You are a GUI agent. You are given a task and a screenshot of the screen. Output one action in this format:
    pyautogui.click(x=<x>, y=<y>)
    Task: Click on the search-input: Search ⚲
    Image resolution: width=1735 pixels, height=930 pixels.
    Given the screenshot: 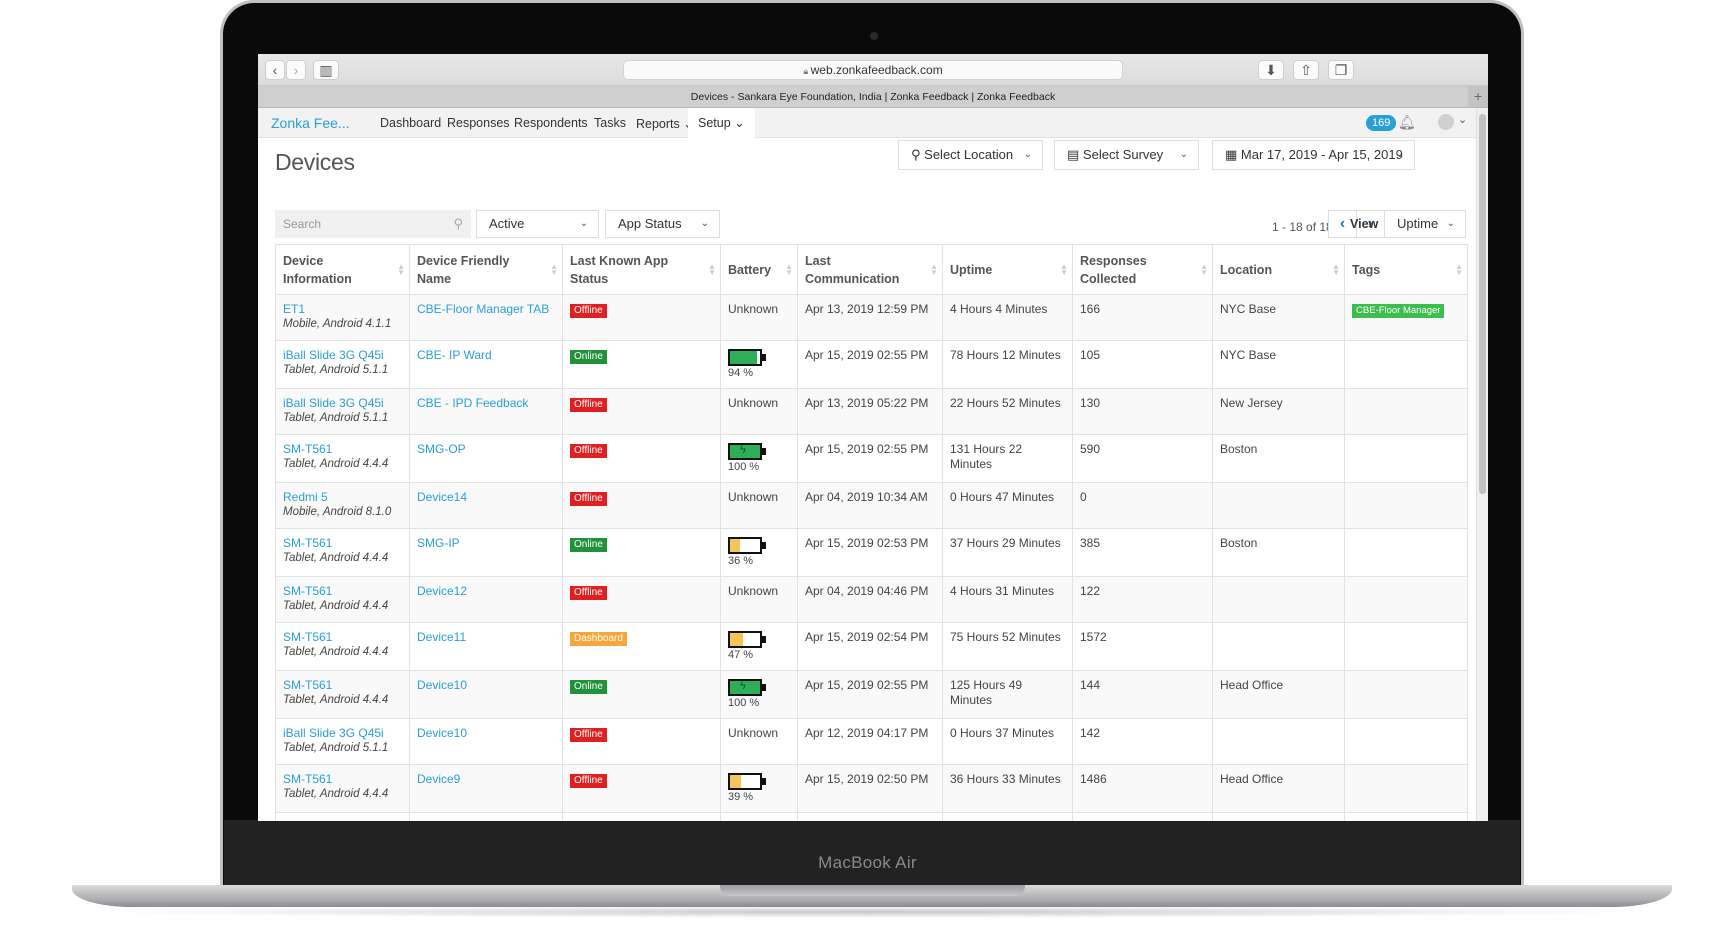 What is the action you would take?
    pyautogui.click(x=373, y=224)
    